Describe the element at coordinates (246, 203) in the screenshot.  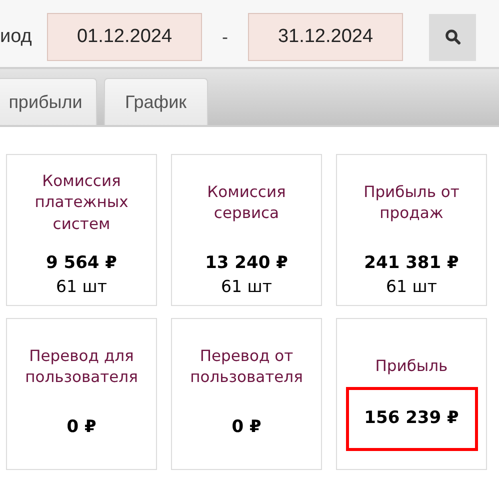
I see `card-title: Комиссия сервиса` at that location.